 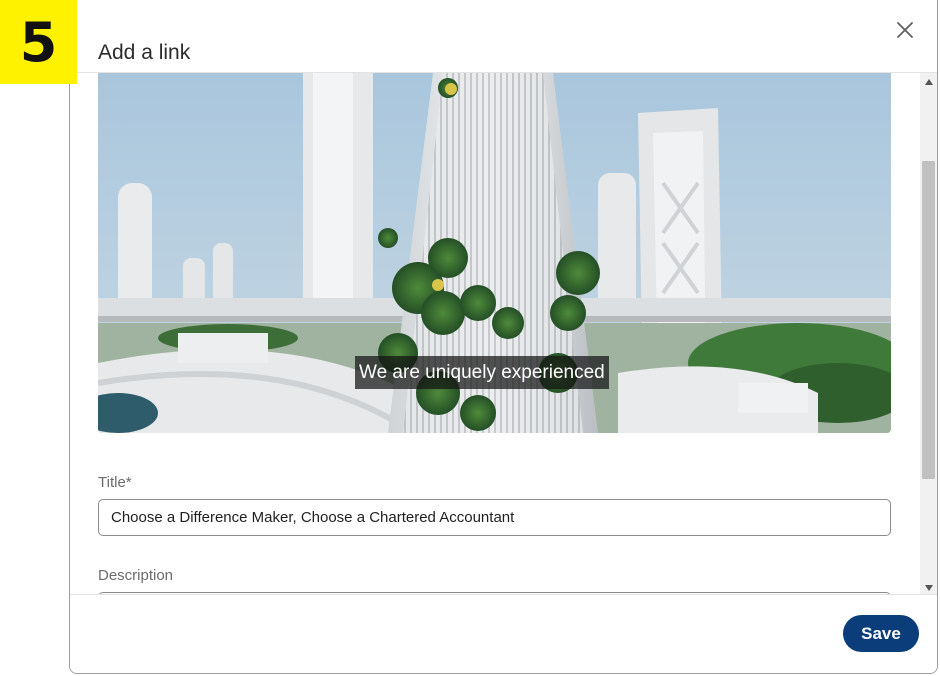 What do you see at coordinates (482, 372) in the screenshot?
I see `video-caption: We are uniquely experienced` at bounding box center [482, 372].